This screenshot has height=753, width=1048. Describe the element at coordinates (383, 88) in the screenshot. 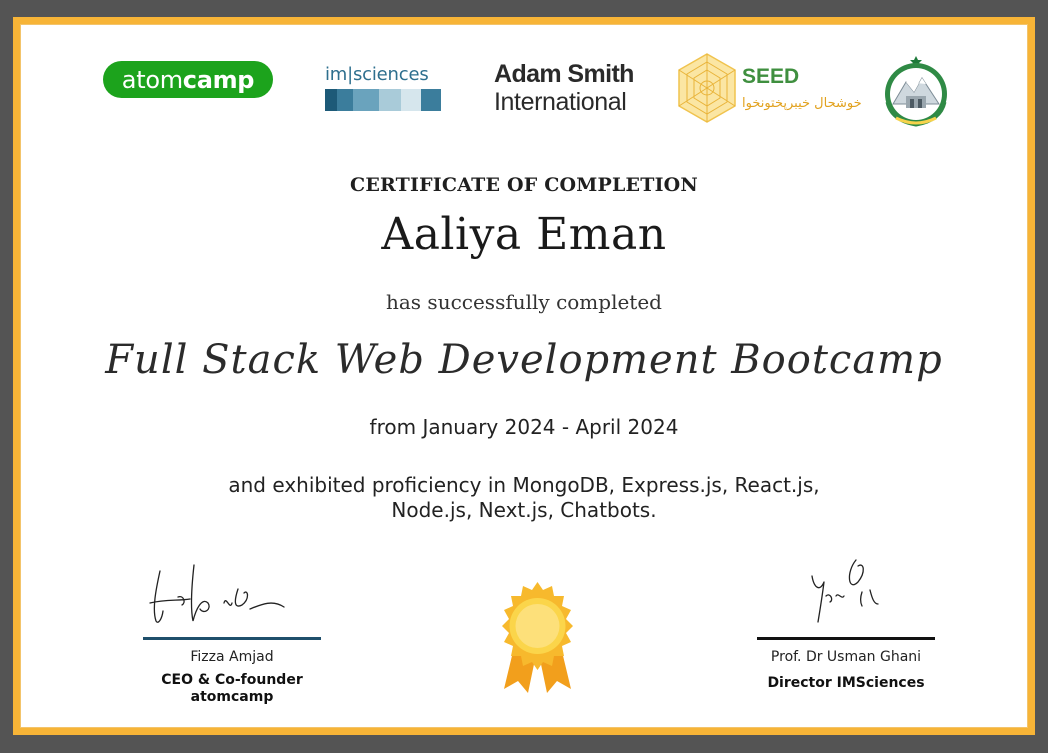

I see `imsciences-logo: im|sciences` at that location.